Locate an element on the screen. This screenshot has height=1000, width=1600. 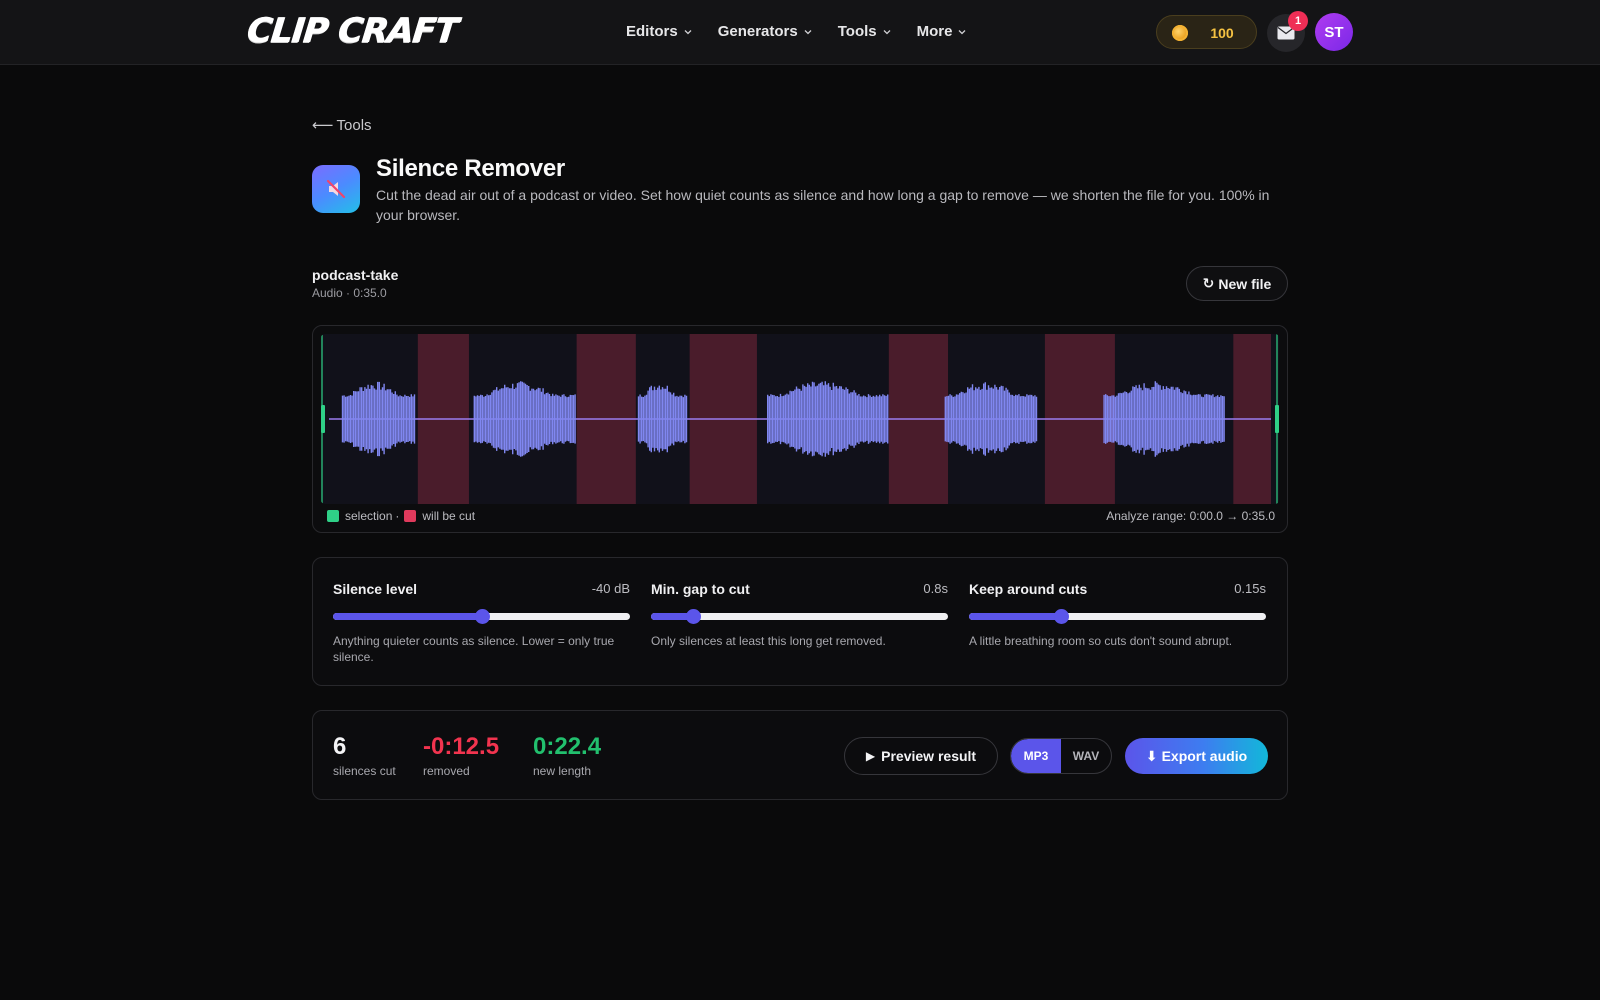
control-label: Keep around cuts is located at coordinates (1028, 589).